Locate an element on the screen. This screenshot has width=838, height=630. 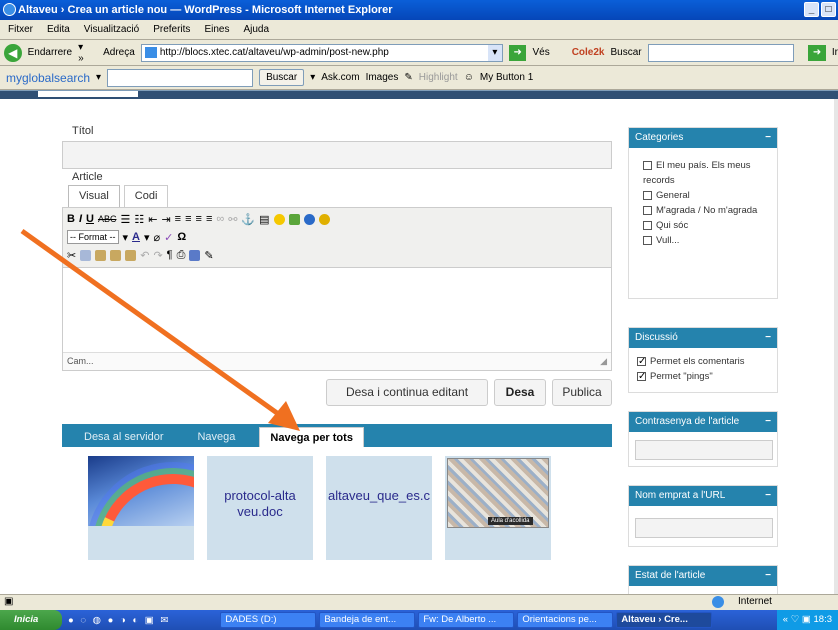
chevron-down-icon: ▾ » is located at coordinates (84, 53).